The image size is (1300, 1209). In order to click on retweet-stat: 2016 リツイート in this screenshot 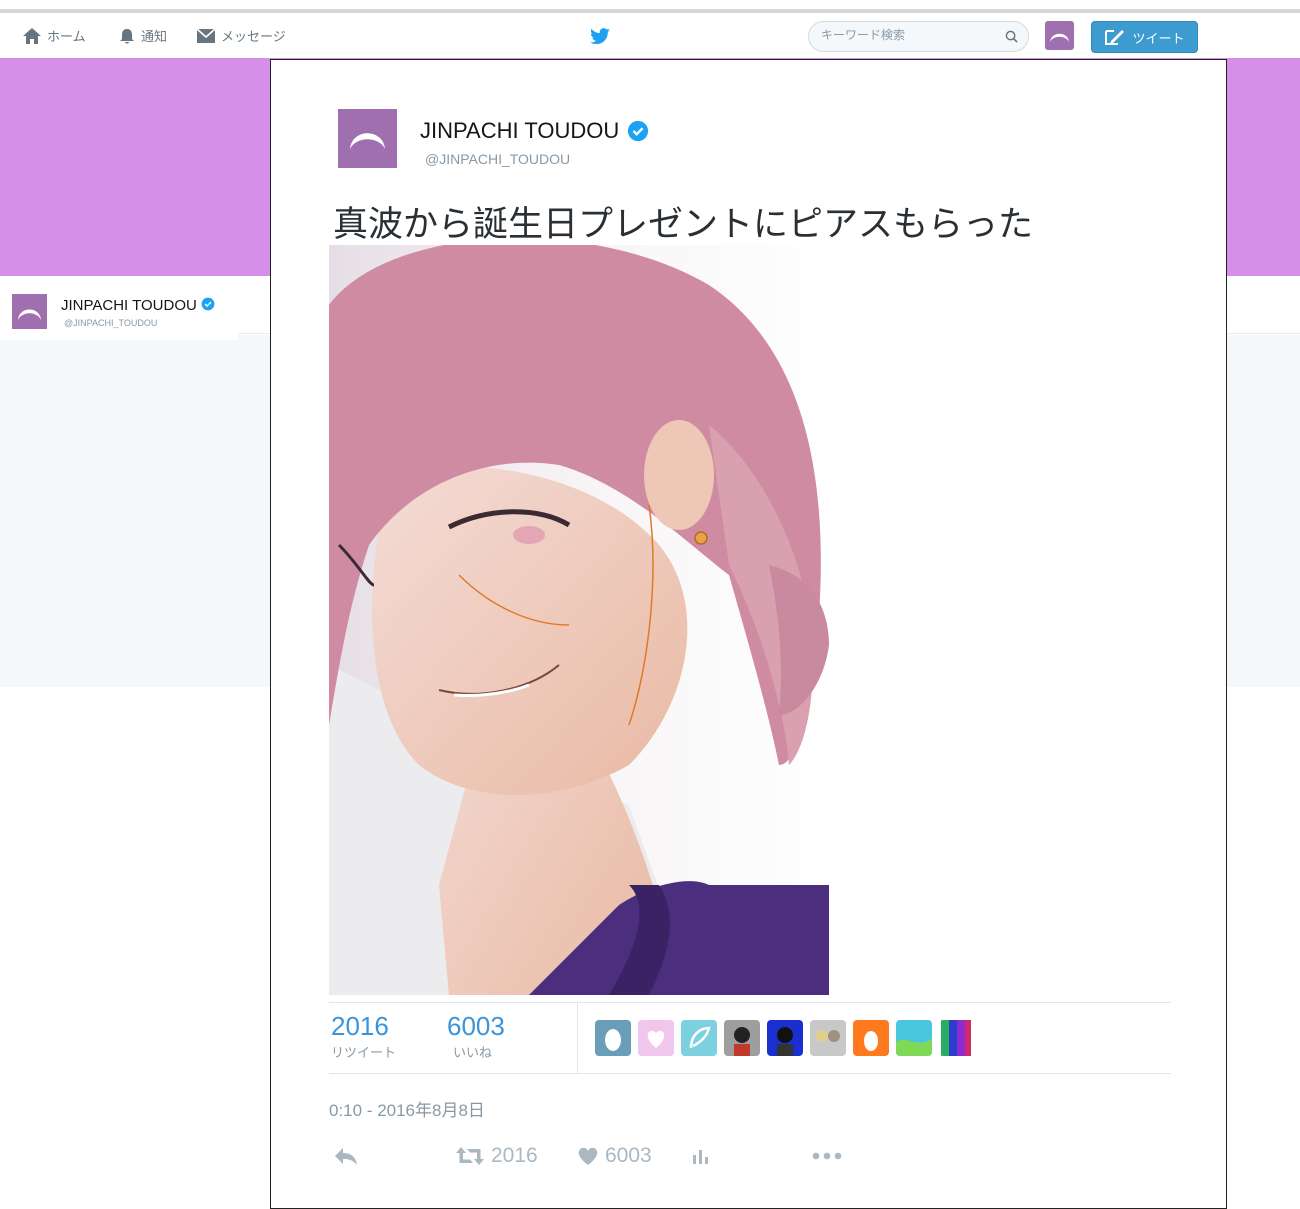, I will do `click(363, 1036)`.